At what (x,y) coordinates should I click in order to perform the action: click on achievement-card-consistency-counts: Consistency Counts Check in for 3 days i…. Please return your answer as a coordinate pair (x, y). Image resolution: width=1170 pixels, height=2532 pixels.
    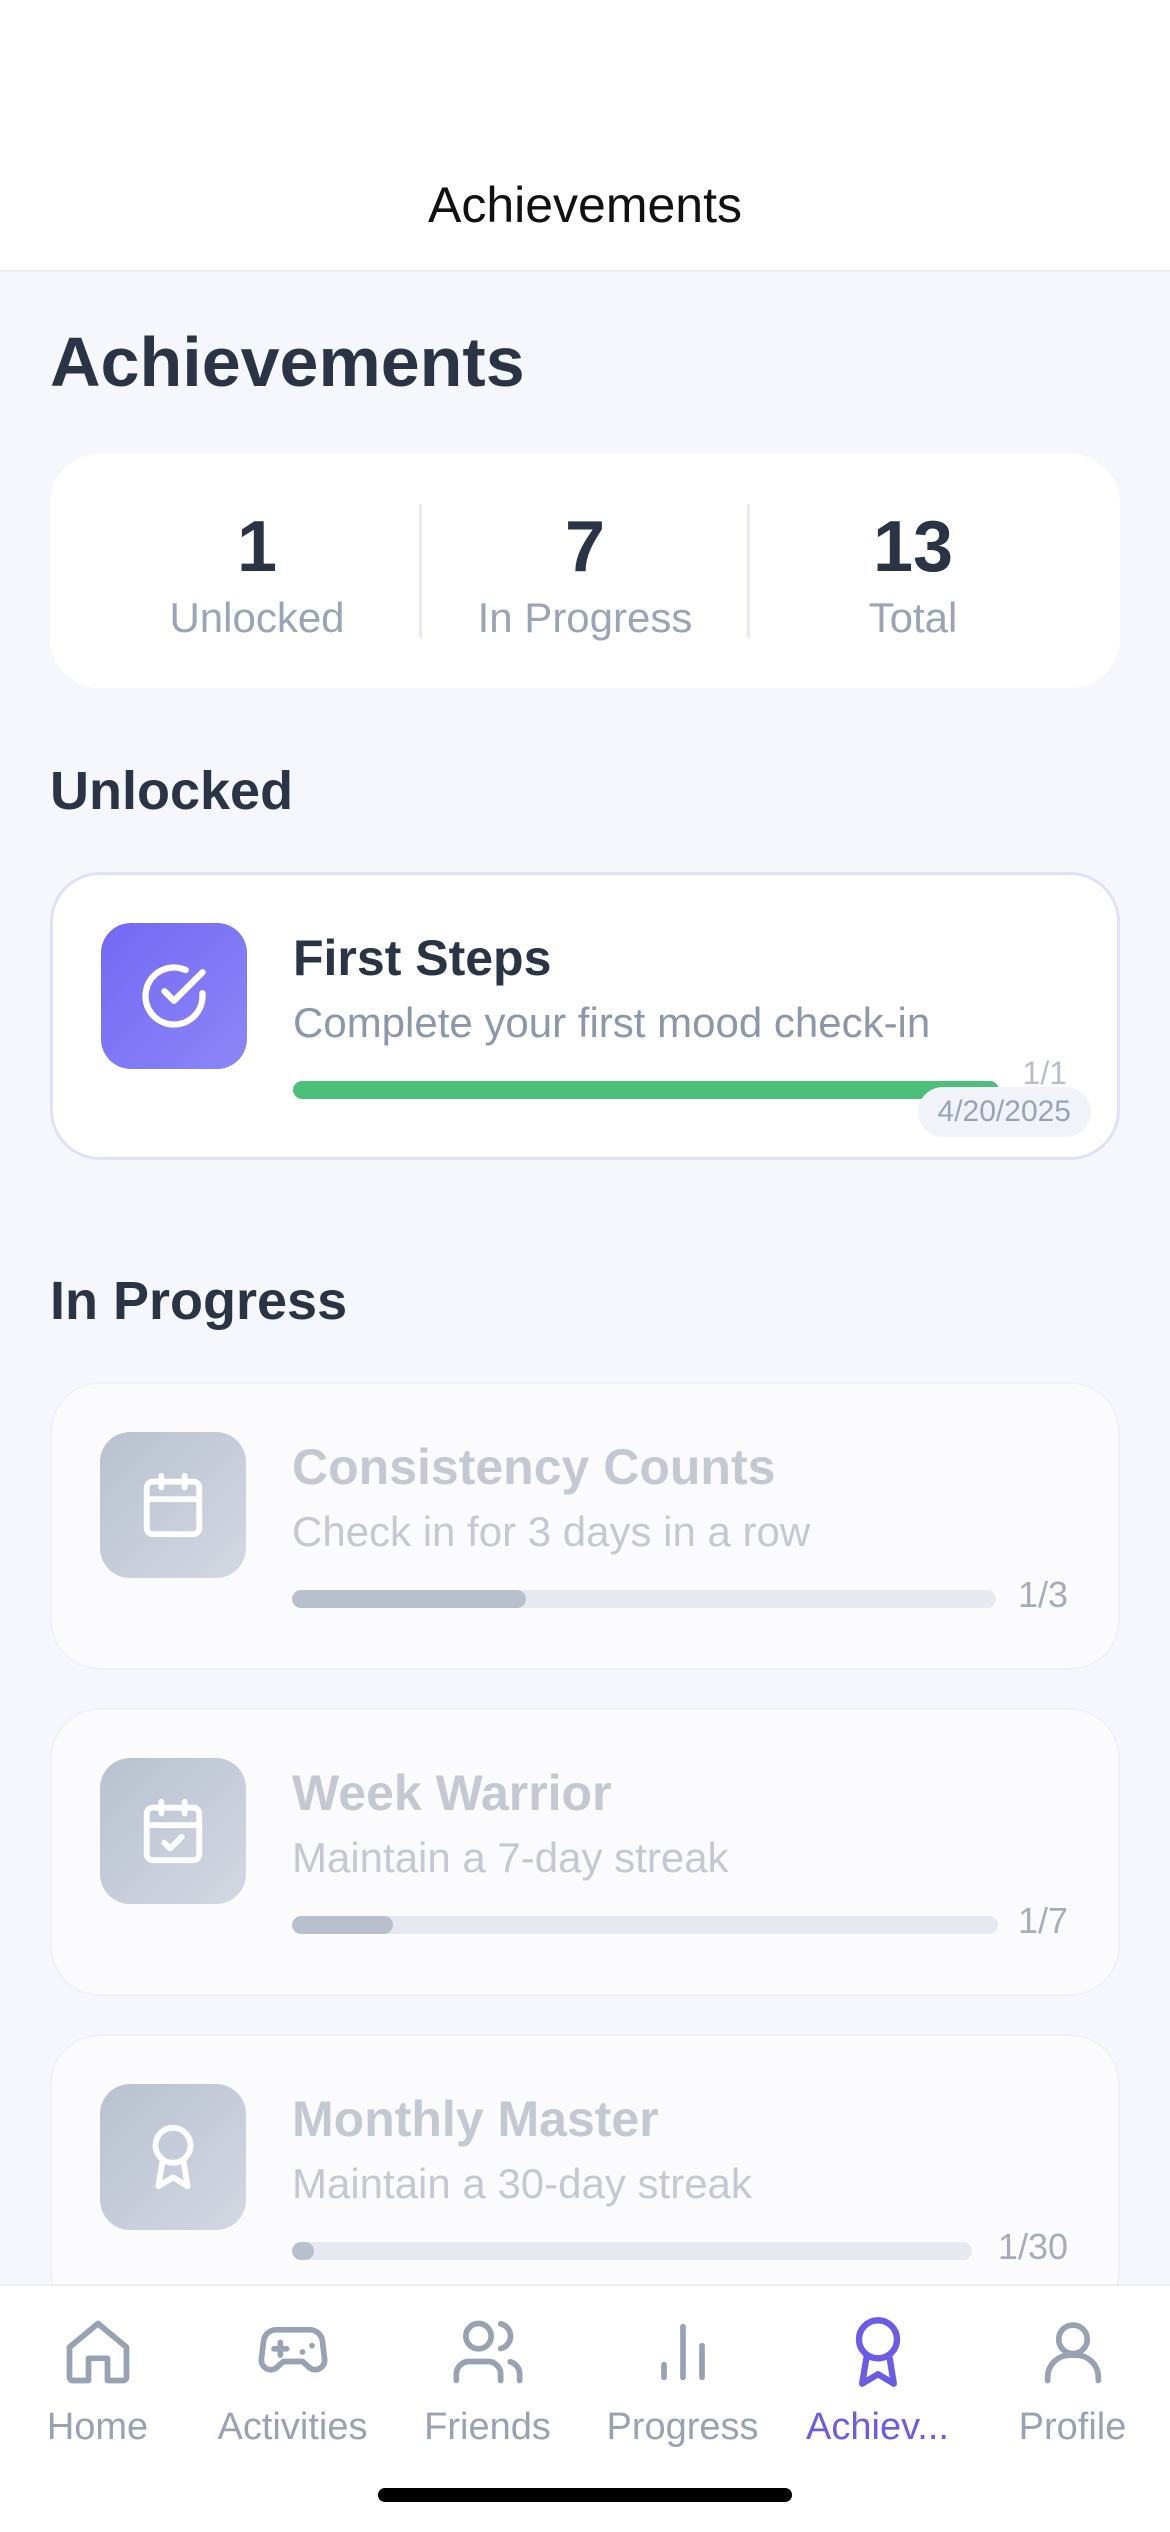
    Looking at the image, I should click on (585, 1526).